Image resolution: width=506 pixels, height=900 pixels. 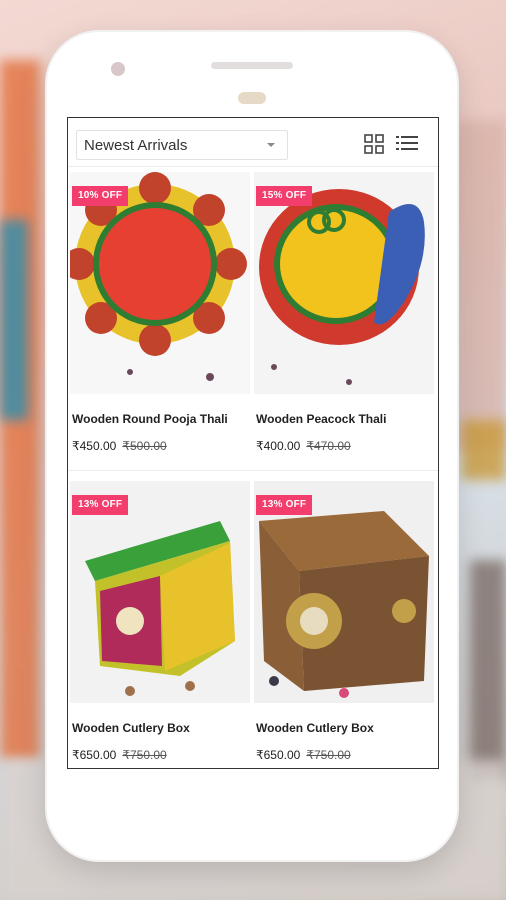 I want to click on product-image: 15% OFF, so click(x=344, y=283).